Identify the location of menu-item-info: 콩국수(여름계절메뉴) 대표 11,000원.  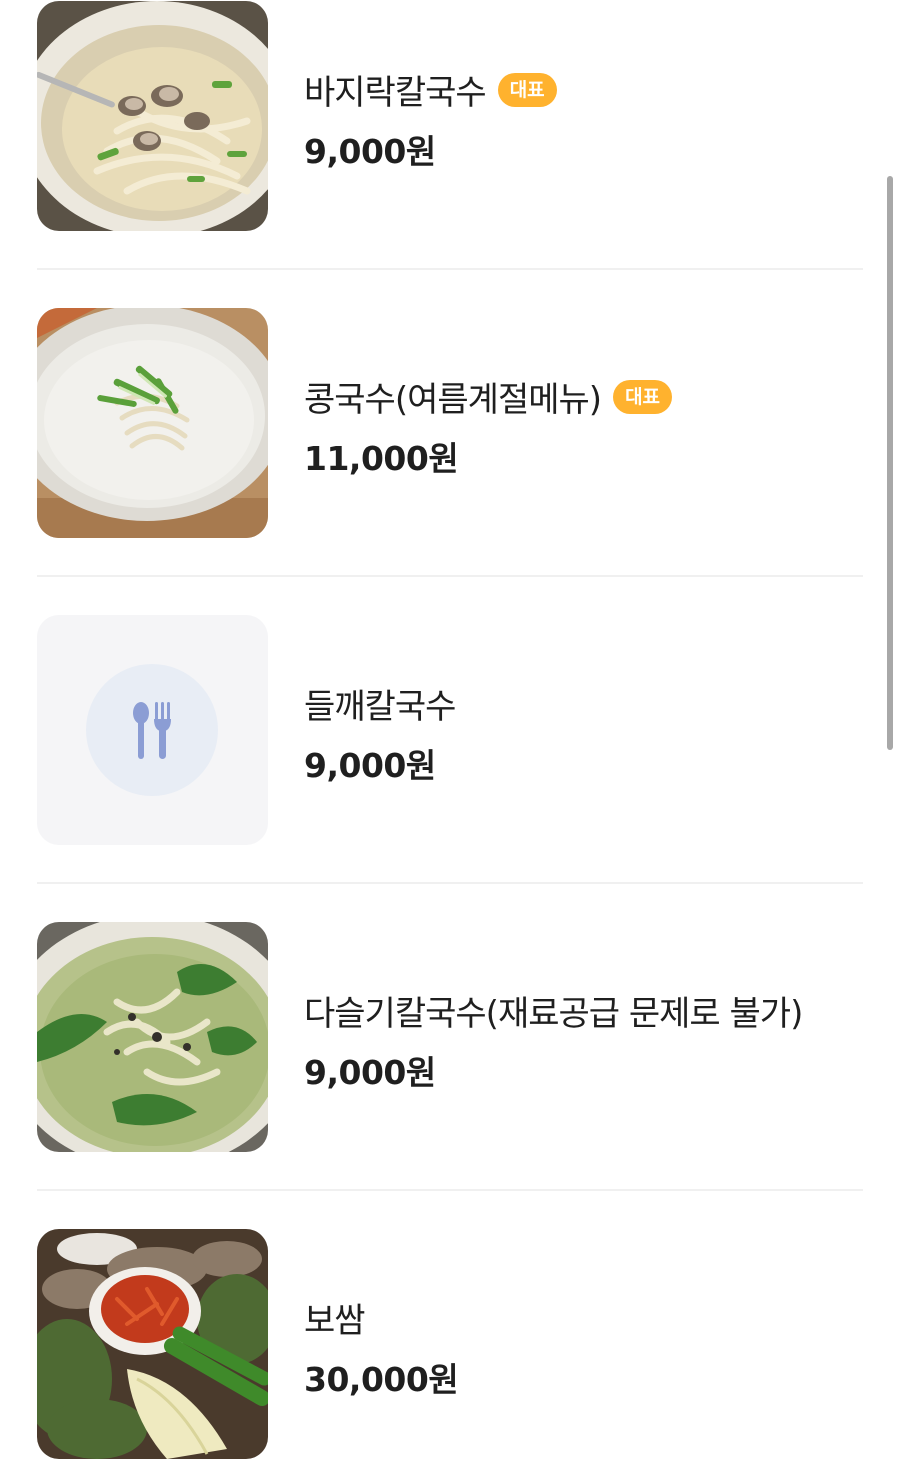
(584, 423).